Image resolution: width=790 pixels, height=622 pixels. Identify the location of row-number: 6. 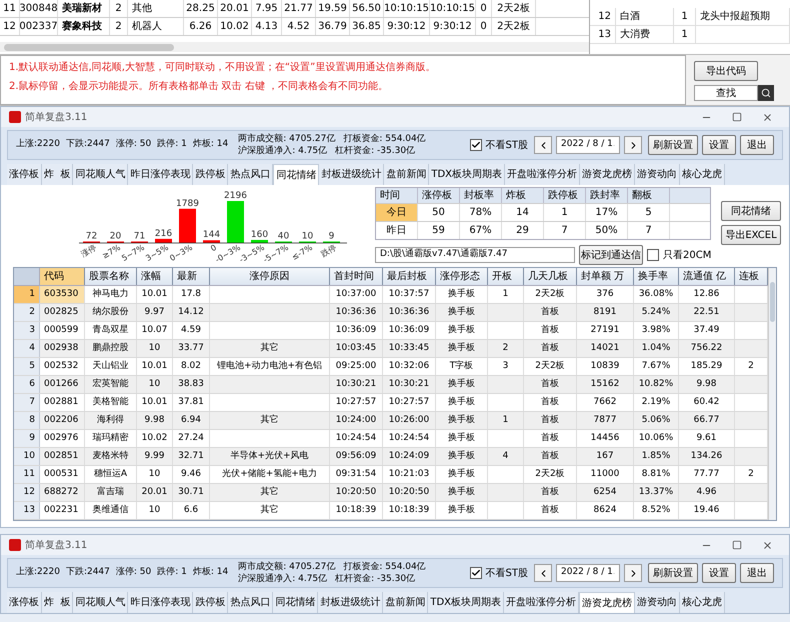
(27, 384).